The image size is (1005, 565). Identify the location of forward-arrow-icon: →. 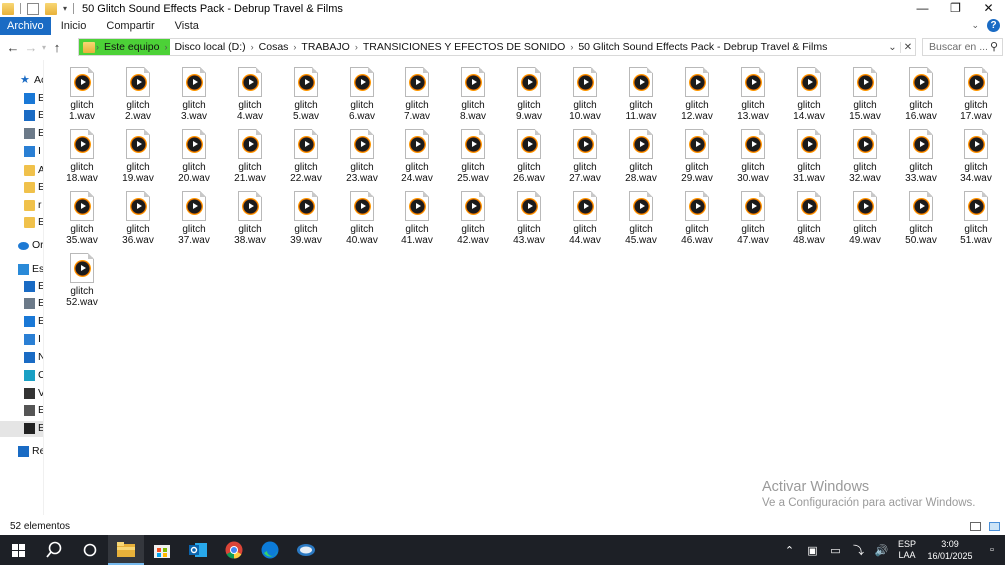
(31, 47).